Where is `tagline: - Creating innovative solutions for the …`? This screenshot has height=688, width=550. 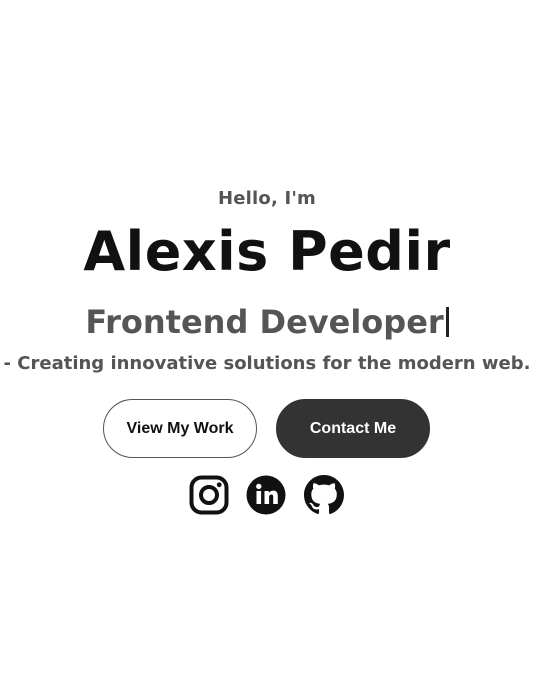
tagline: - Creating innovative solutions for the … is located at coordinates (267, 363).